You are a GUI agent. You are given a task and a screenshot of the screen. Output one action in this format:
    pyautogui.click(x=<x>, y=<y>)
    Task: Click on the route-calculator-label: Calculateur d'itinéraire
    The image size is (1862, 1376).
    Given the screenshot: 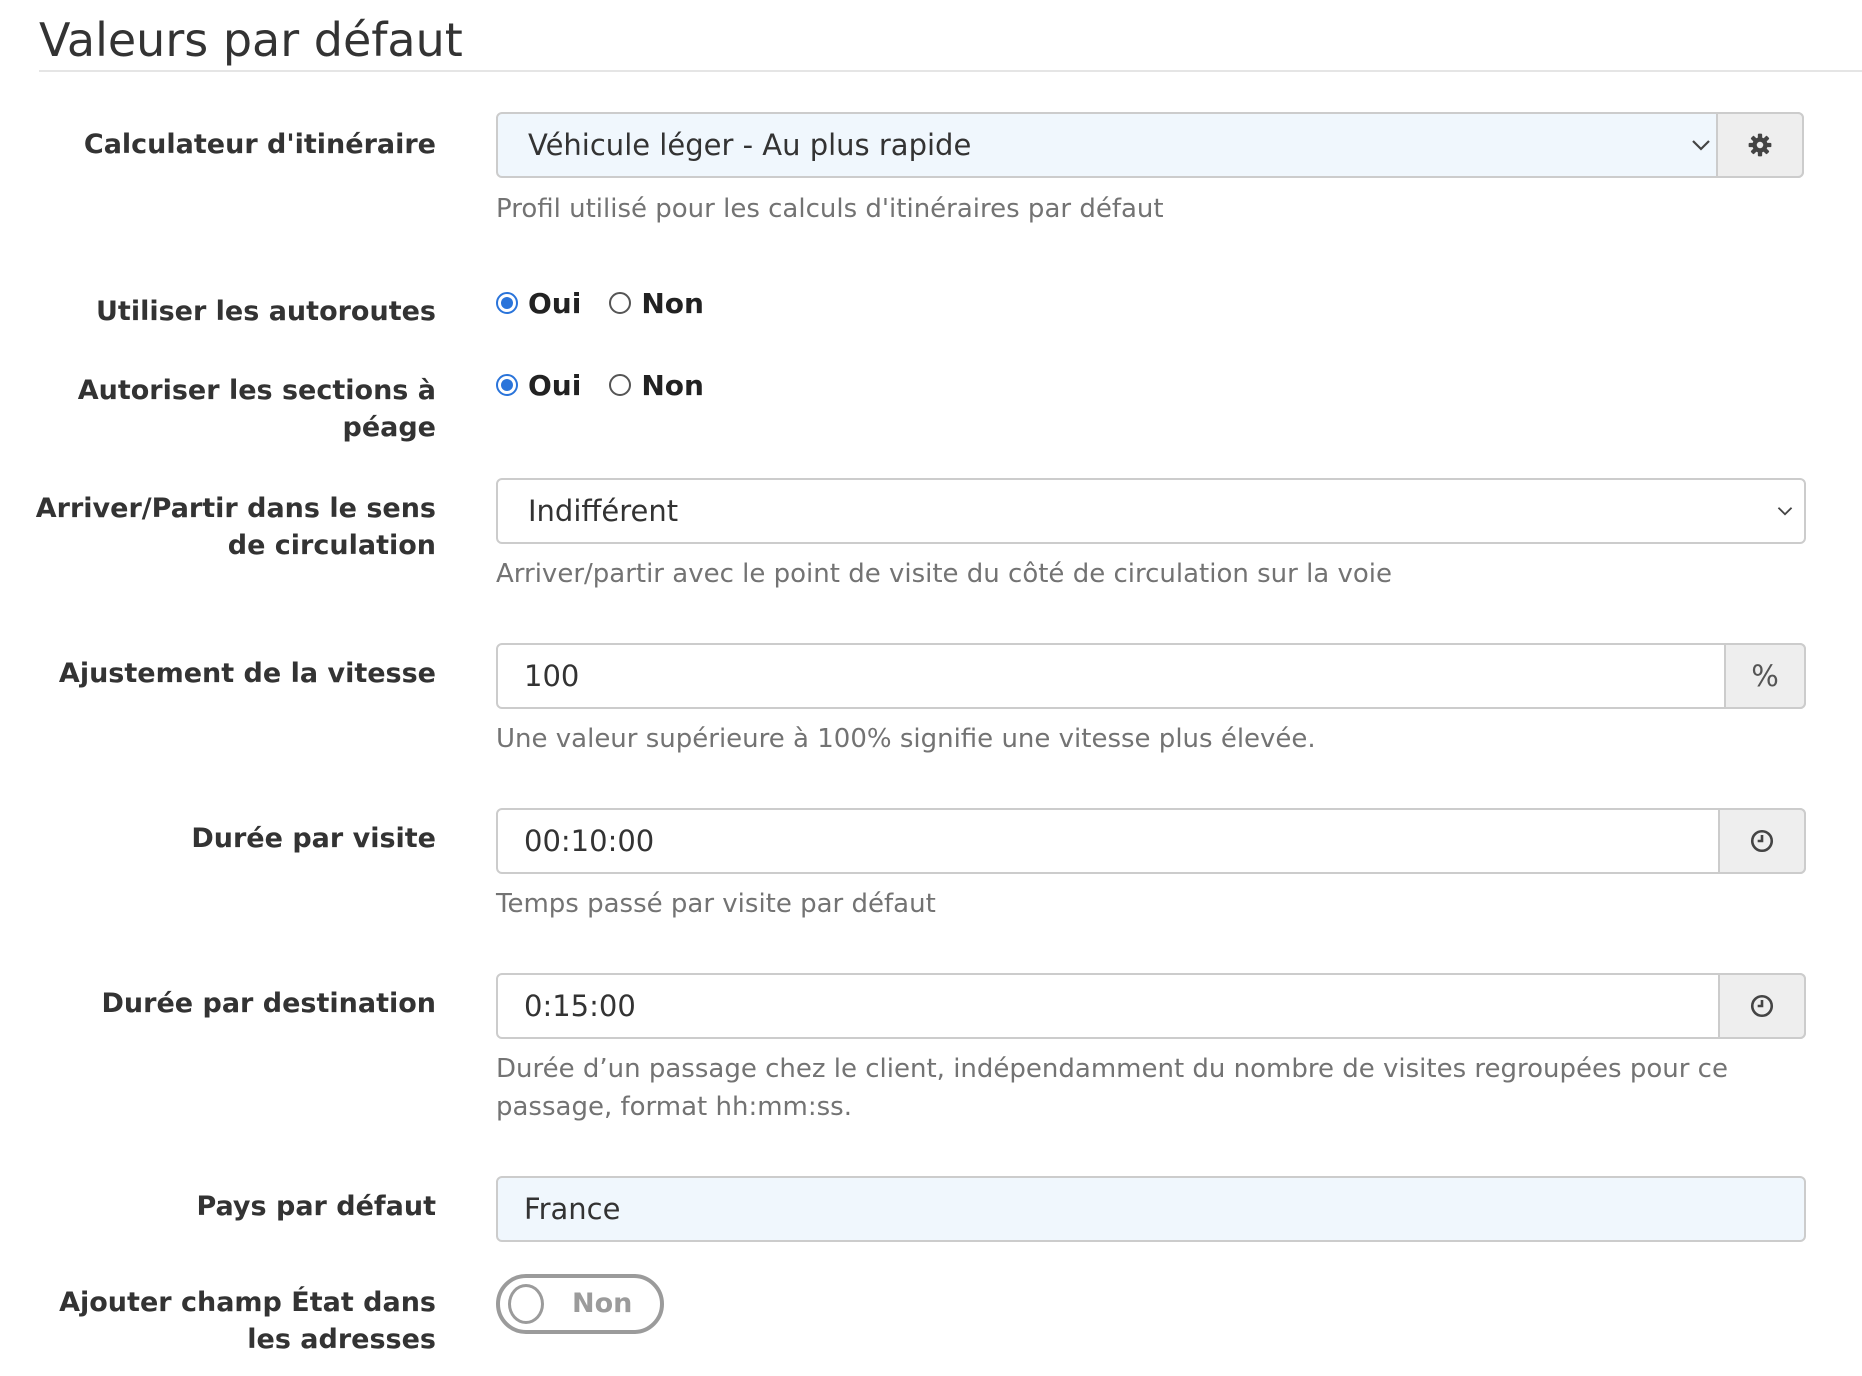 What is the action you would take?
    pyautogui.click(x=259, y=144)
    